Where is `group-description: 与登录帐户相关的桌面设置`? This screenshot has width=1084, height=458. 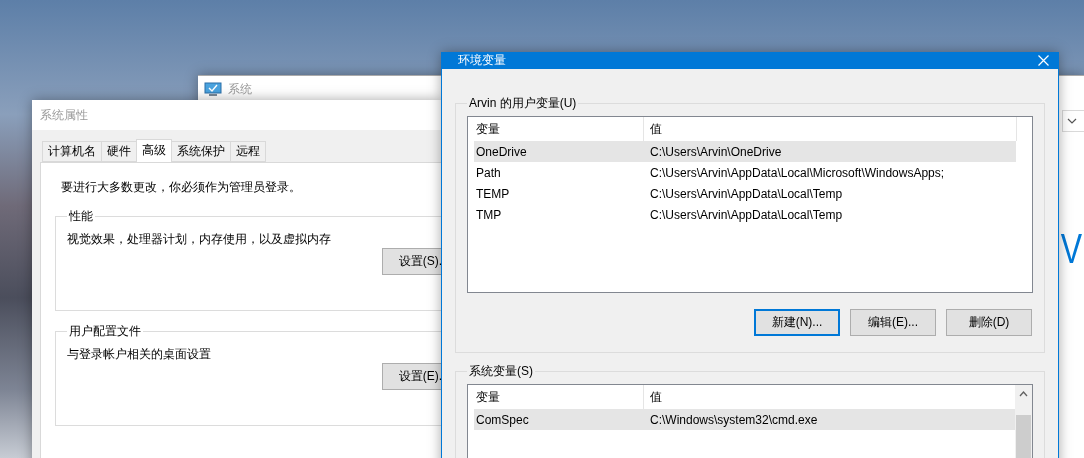 group-description: 与登录帐户相关的桌面设置 is located at coordinates (139, 354).